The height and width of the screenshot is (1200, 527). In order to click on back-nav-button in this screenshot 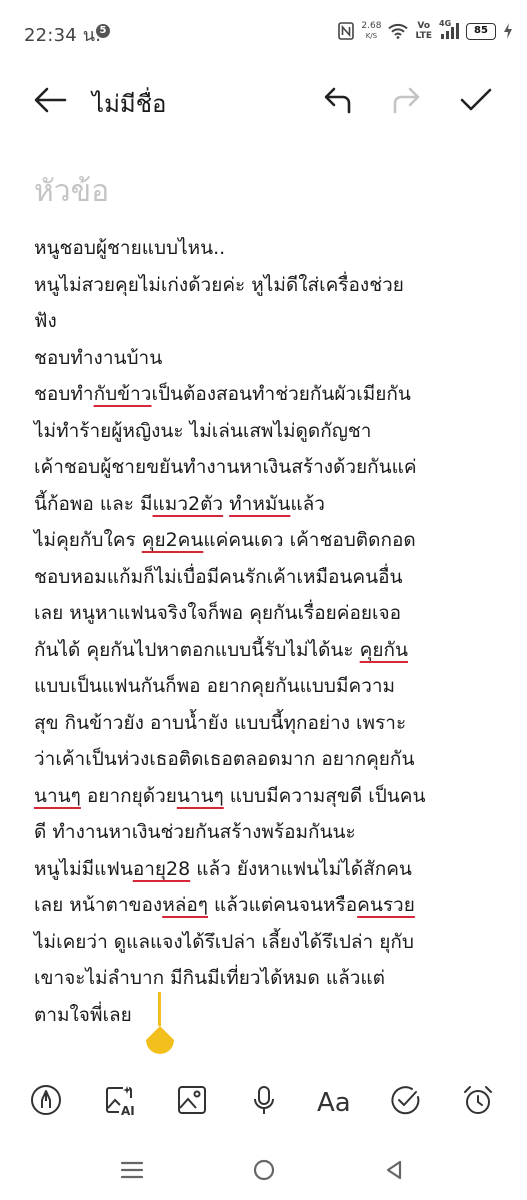, I will do `click(394, 1170)`.